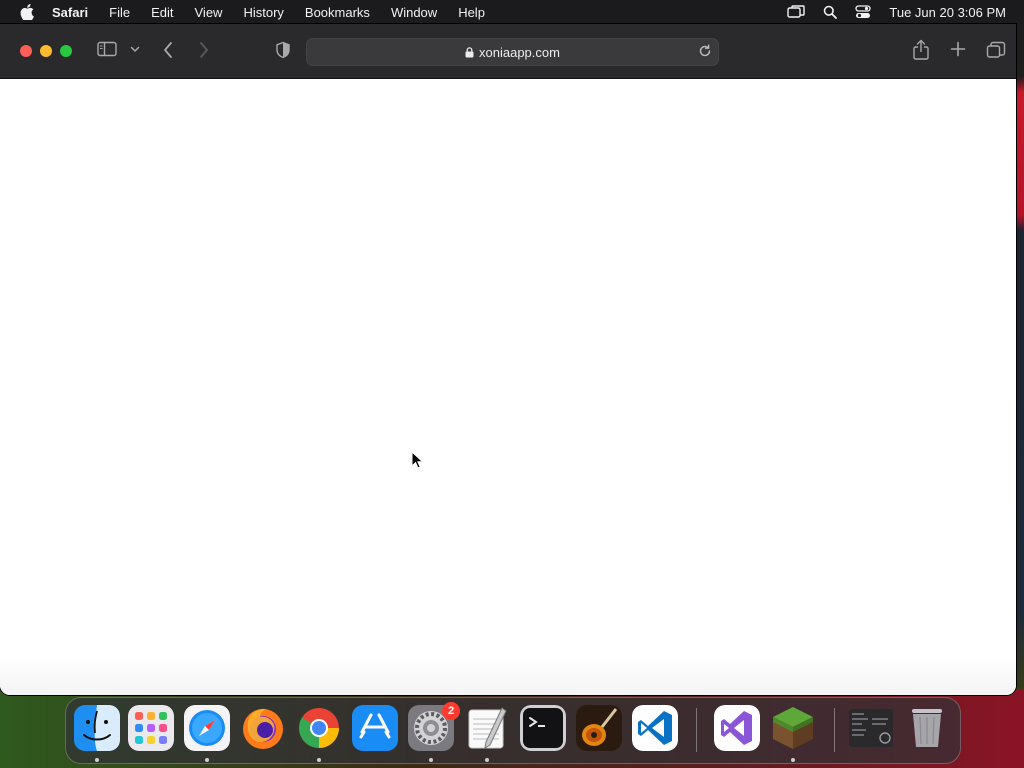 The image size is (1024, 768). I want to click on share-icon, so click(921, 50).